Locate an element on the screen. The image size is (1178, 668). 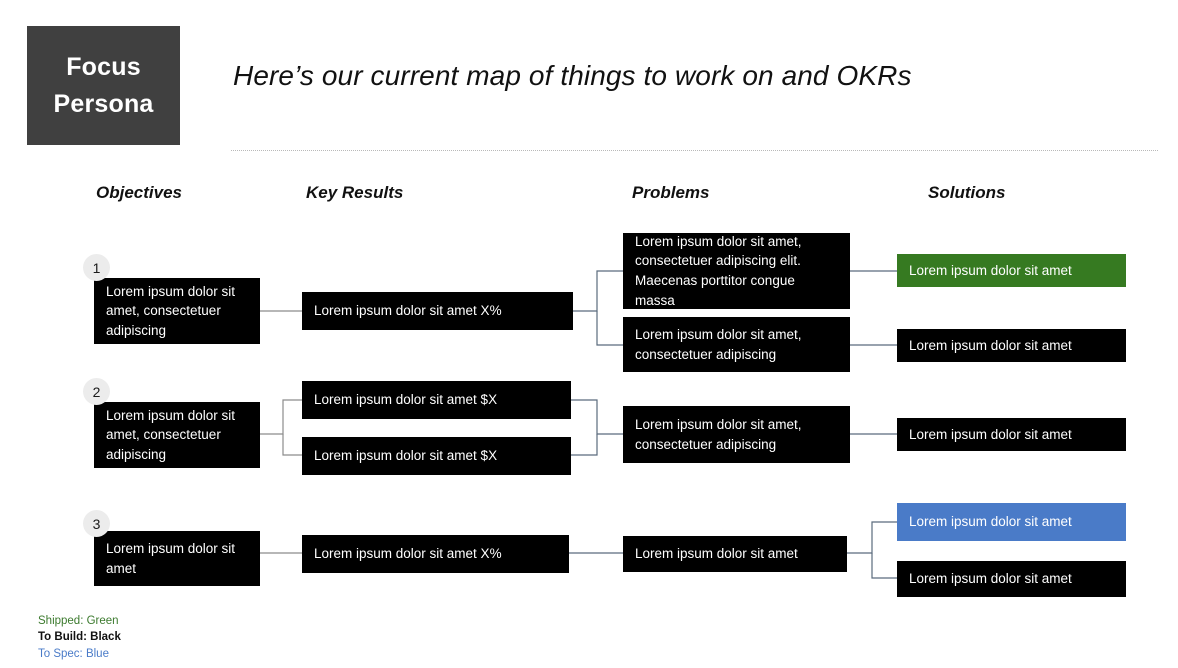
legend-item-to-build: To Build: Black is located at coordinates (79, 637).